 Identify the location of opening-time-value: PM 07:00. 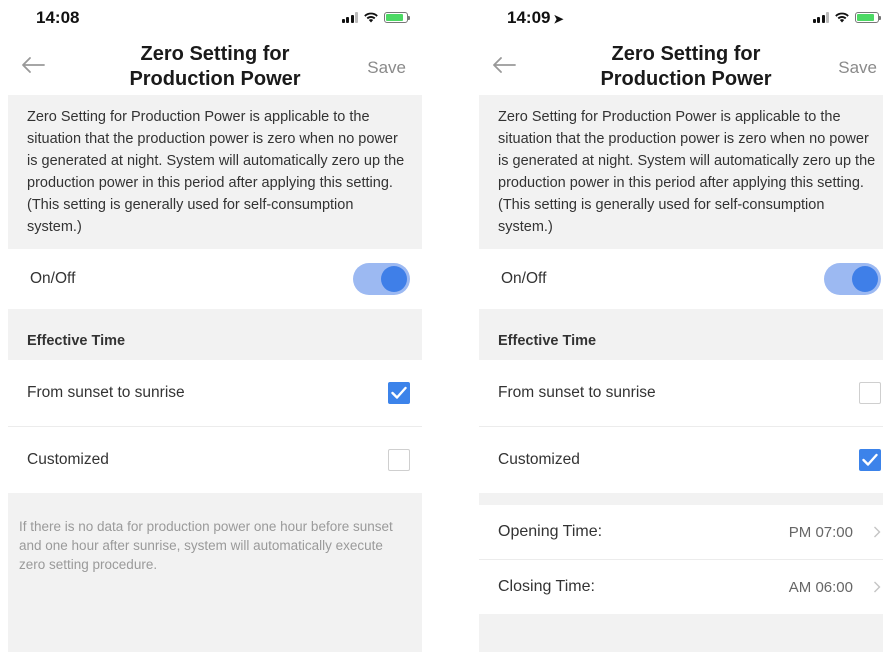
(820, 532).